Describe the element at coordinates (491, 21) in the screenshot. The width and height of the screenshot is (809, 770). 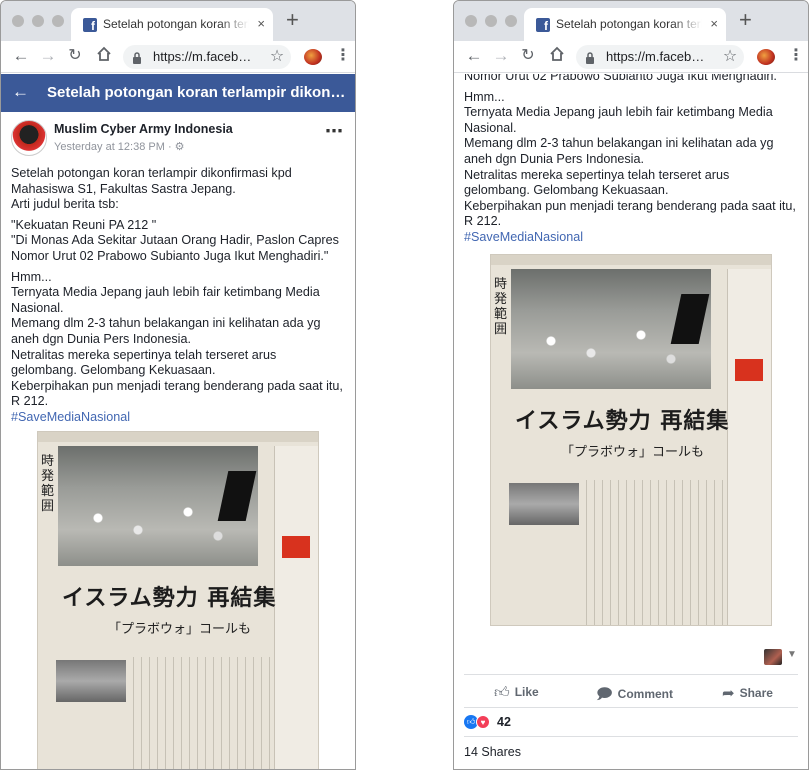
I see `minimize-window-button-right` at that location.